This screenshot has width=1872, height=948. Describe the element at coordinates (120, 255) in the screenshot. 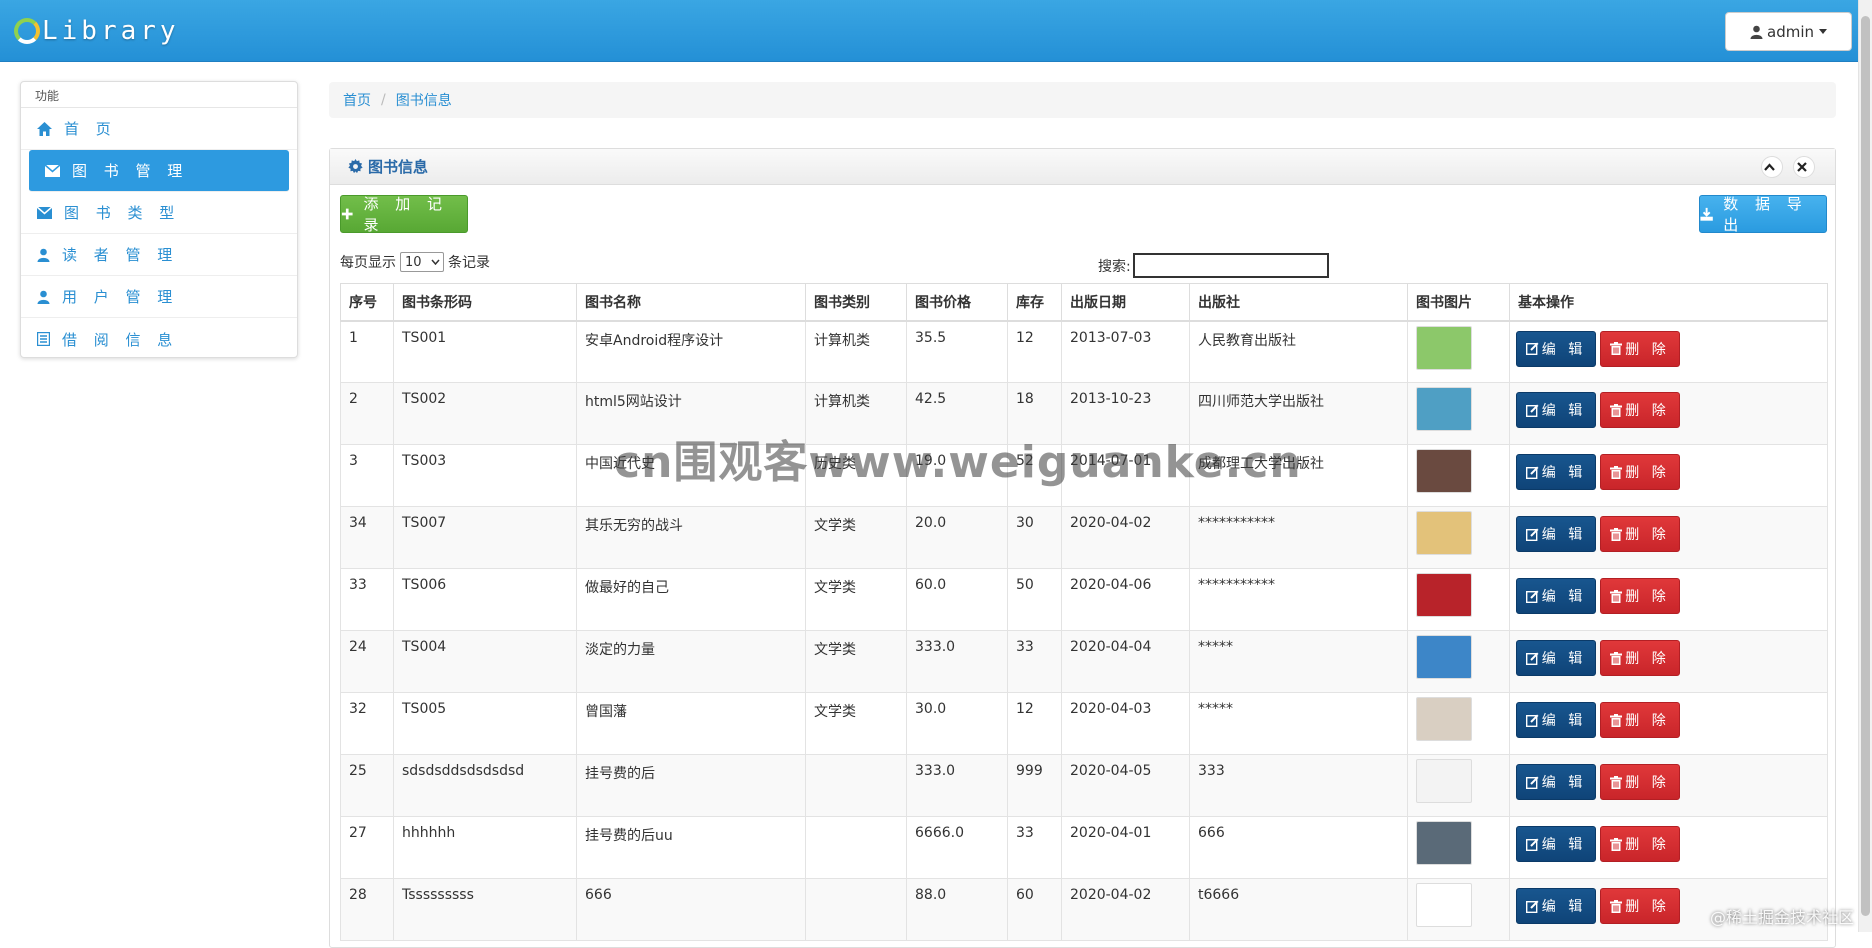

I see `sidebar-item-label: 读 者 管 理` at that location.